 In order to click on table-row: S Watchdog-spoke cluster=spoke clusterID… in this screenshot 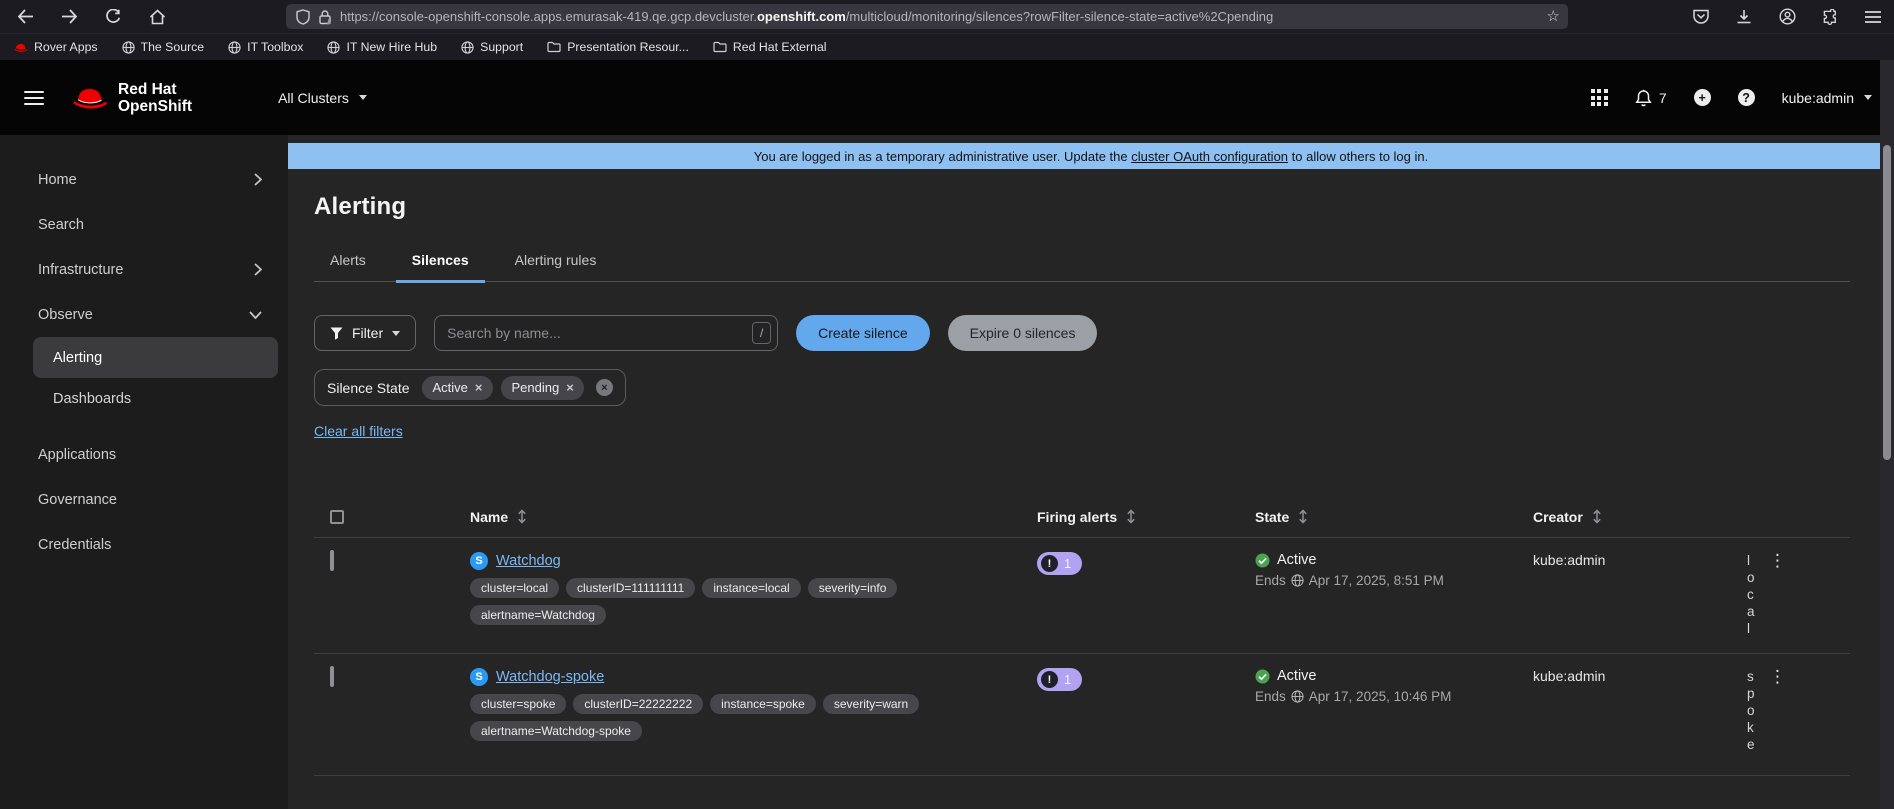, I will do `click(1082, 715)`.